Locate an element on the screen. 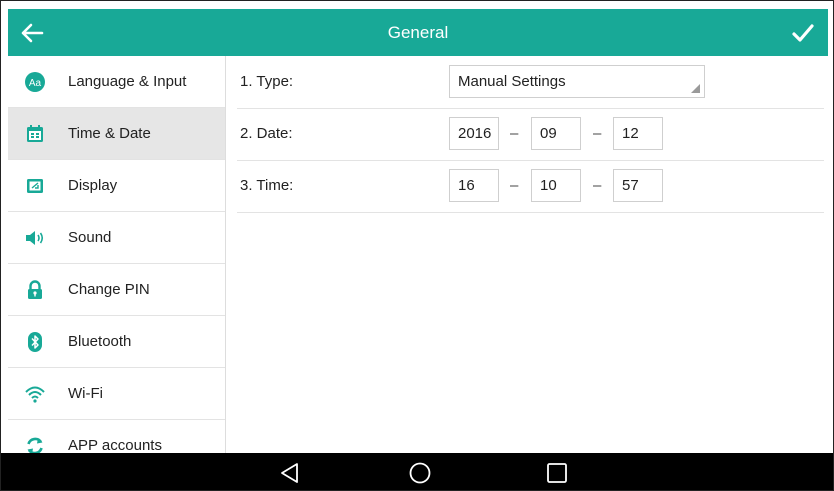  nav-home-circle-icon is located at coordinates (420, 473).